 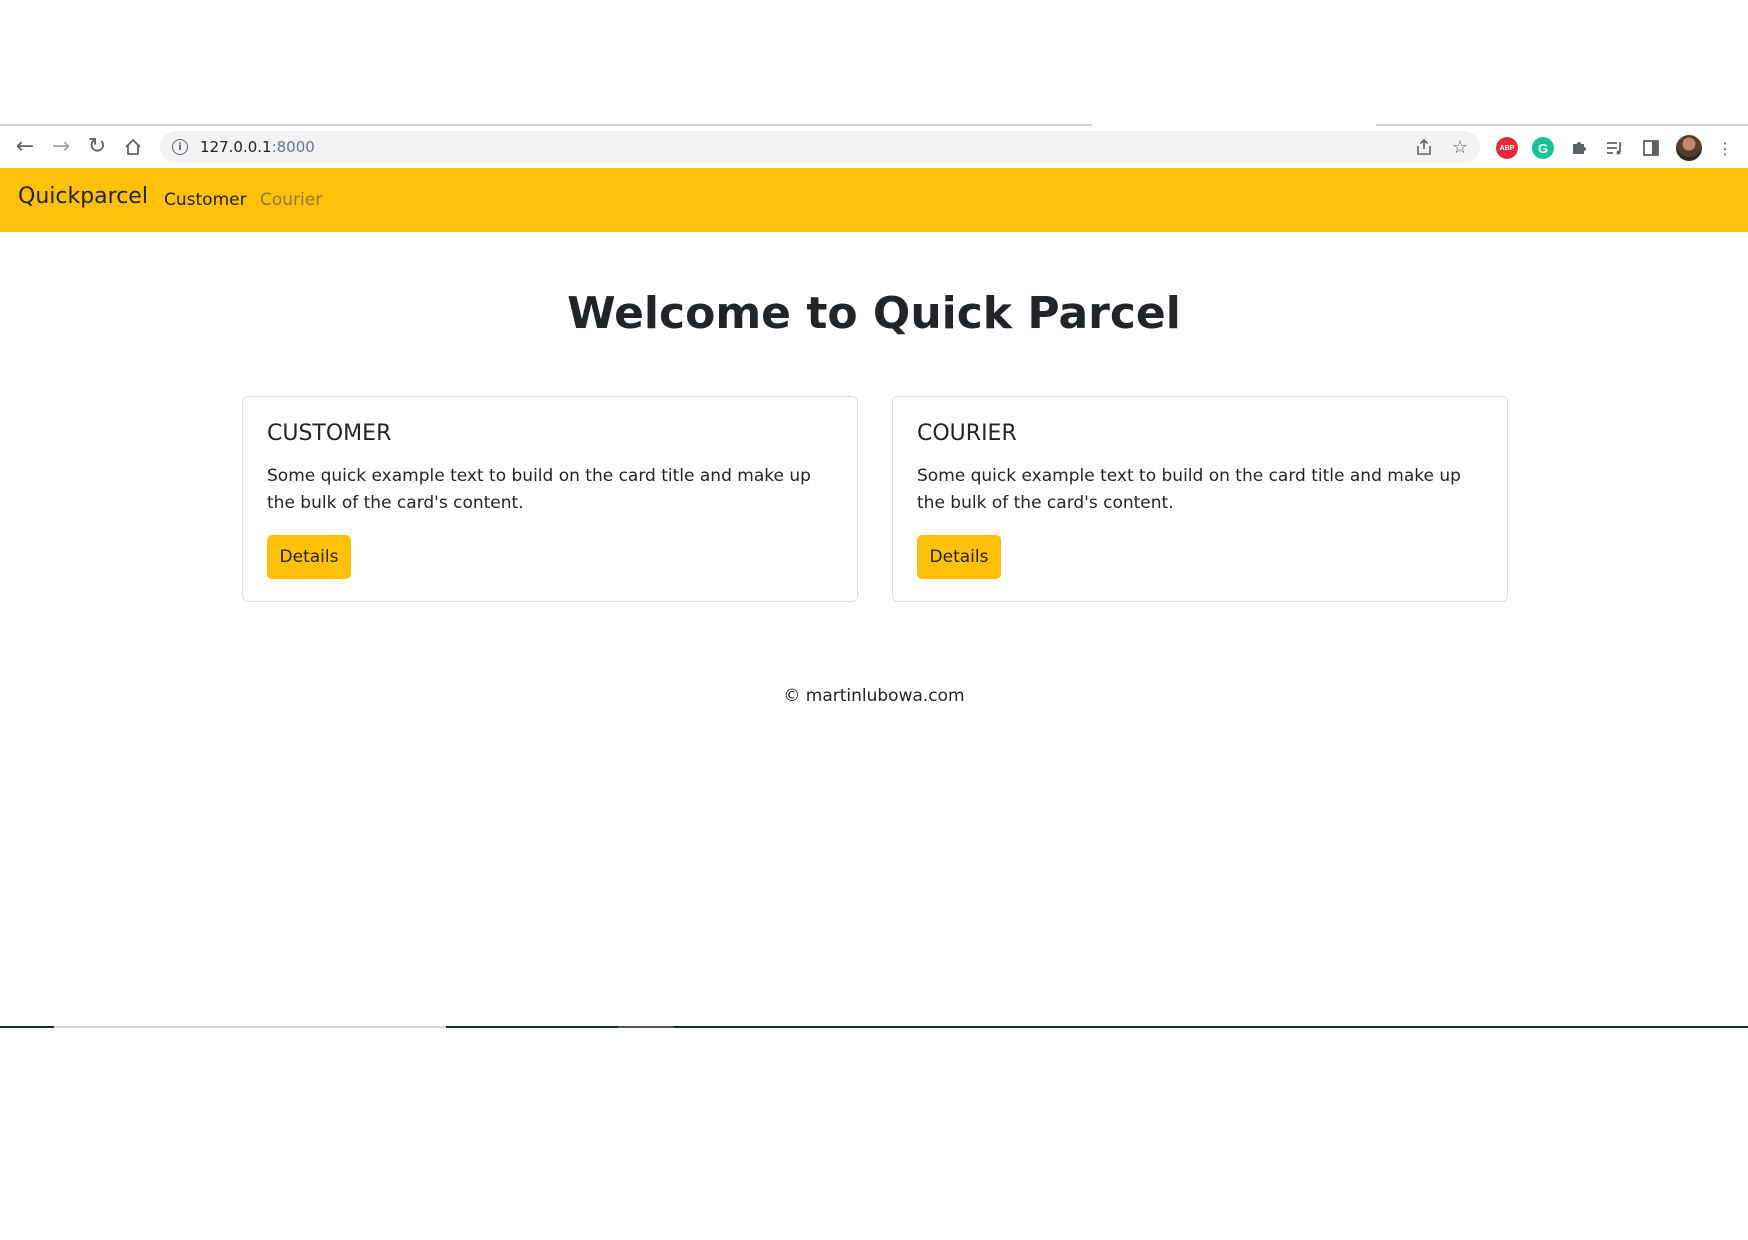 I want to click on footer-copyright: © martinlubowa.com, so click(x=874, y=696).